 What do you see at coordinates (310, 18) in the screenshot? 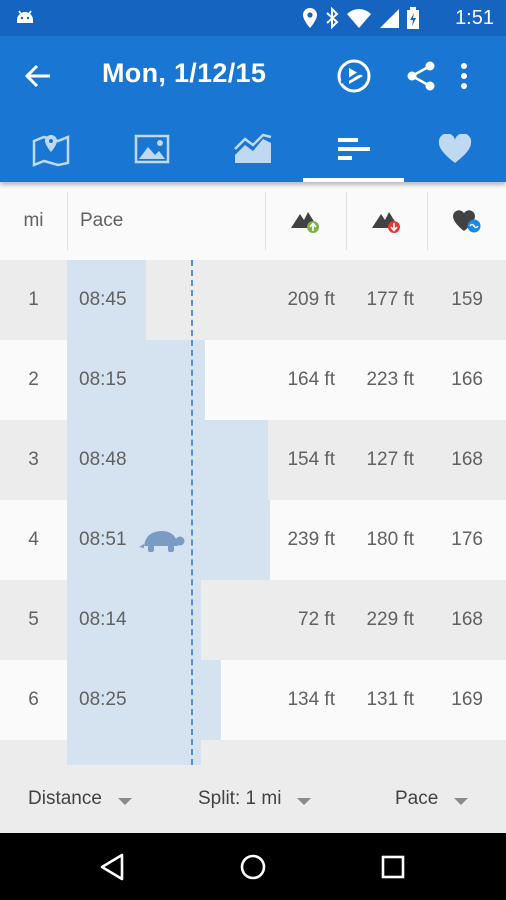
I see `location-icon` at bounding box center [310, 18].